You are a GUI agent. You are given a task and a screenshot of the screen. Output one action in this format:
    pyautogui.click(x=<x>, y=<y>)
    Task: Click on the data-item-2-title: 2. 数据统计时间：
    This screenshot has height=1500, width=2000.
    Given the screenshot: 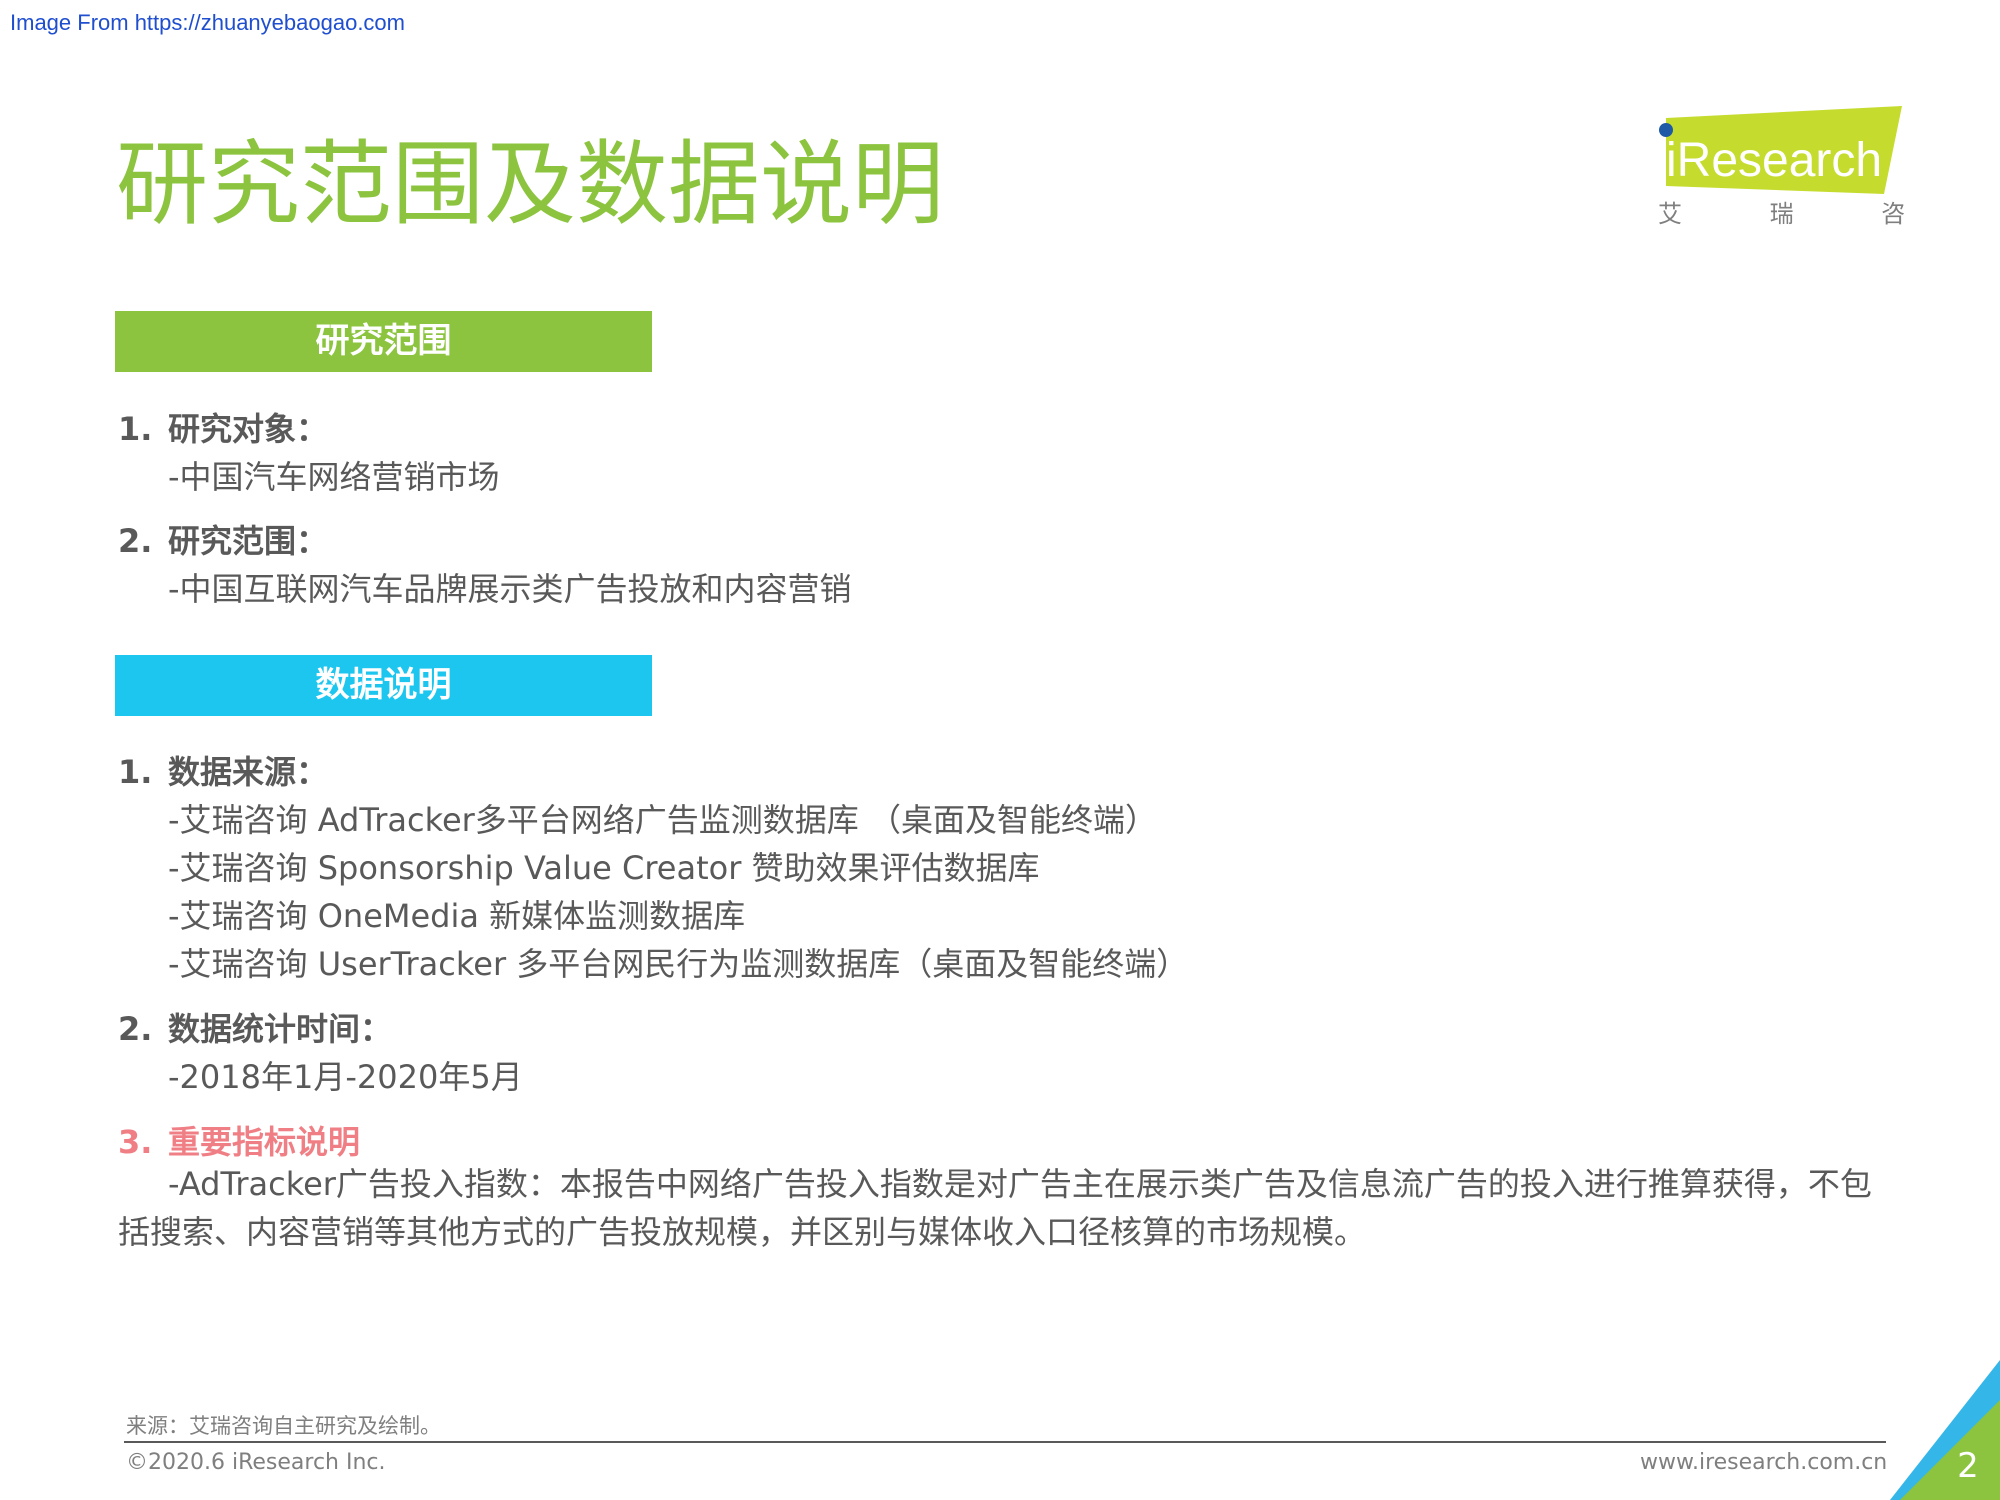 What is the action you would take?
    pyautogui.click(x=255, y=1027)
    